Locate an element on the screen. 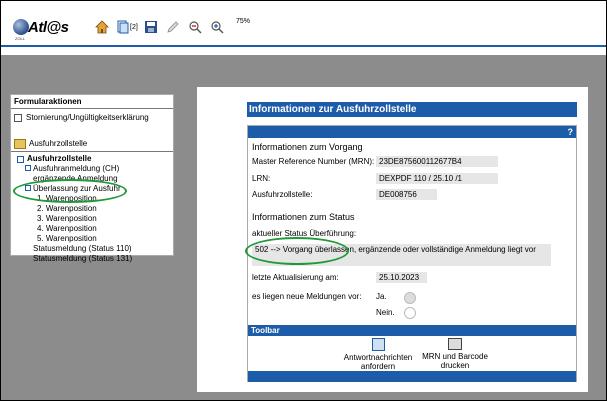 The width and height of the screenshot is (607, 401). folder-icon is located at coordinates (20, 144).